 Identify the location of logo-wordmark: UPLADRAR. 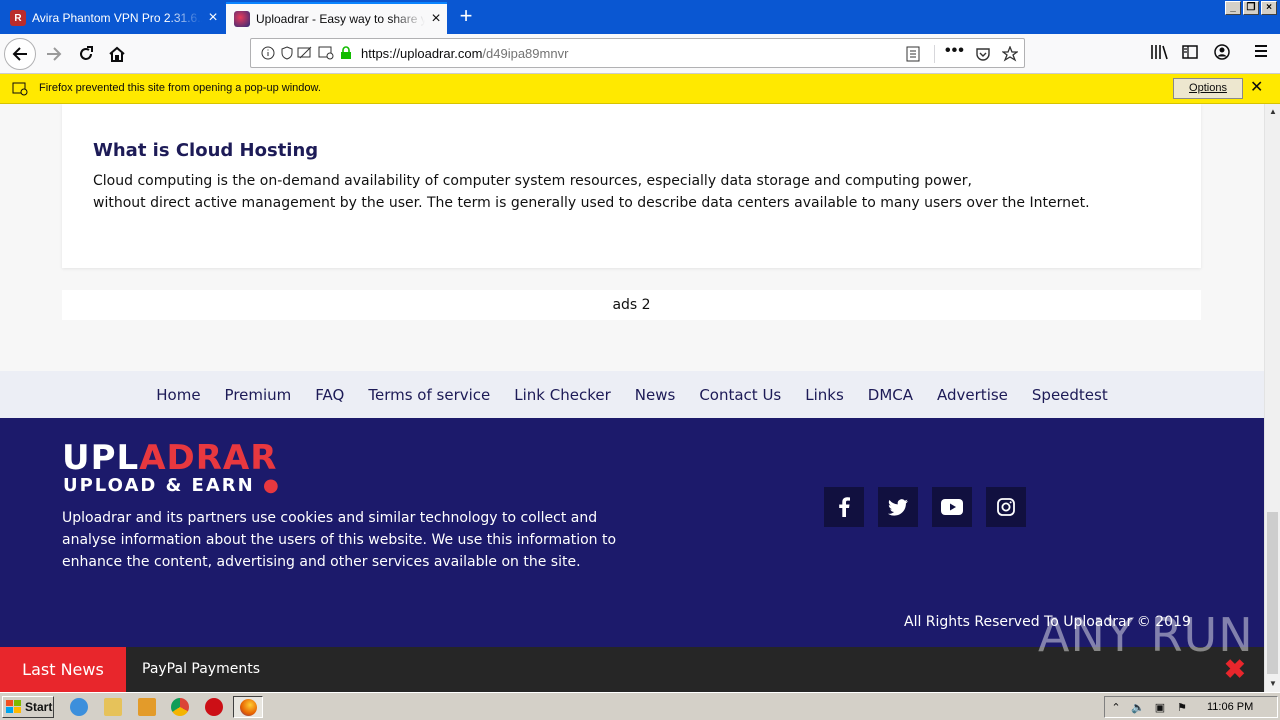
(171, 458).